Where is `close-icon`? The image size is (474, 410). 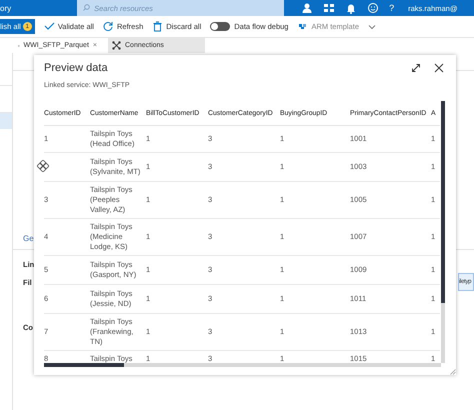 close-icon is located at coordinates (439, 68).